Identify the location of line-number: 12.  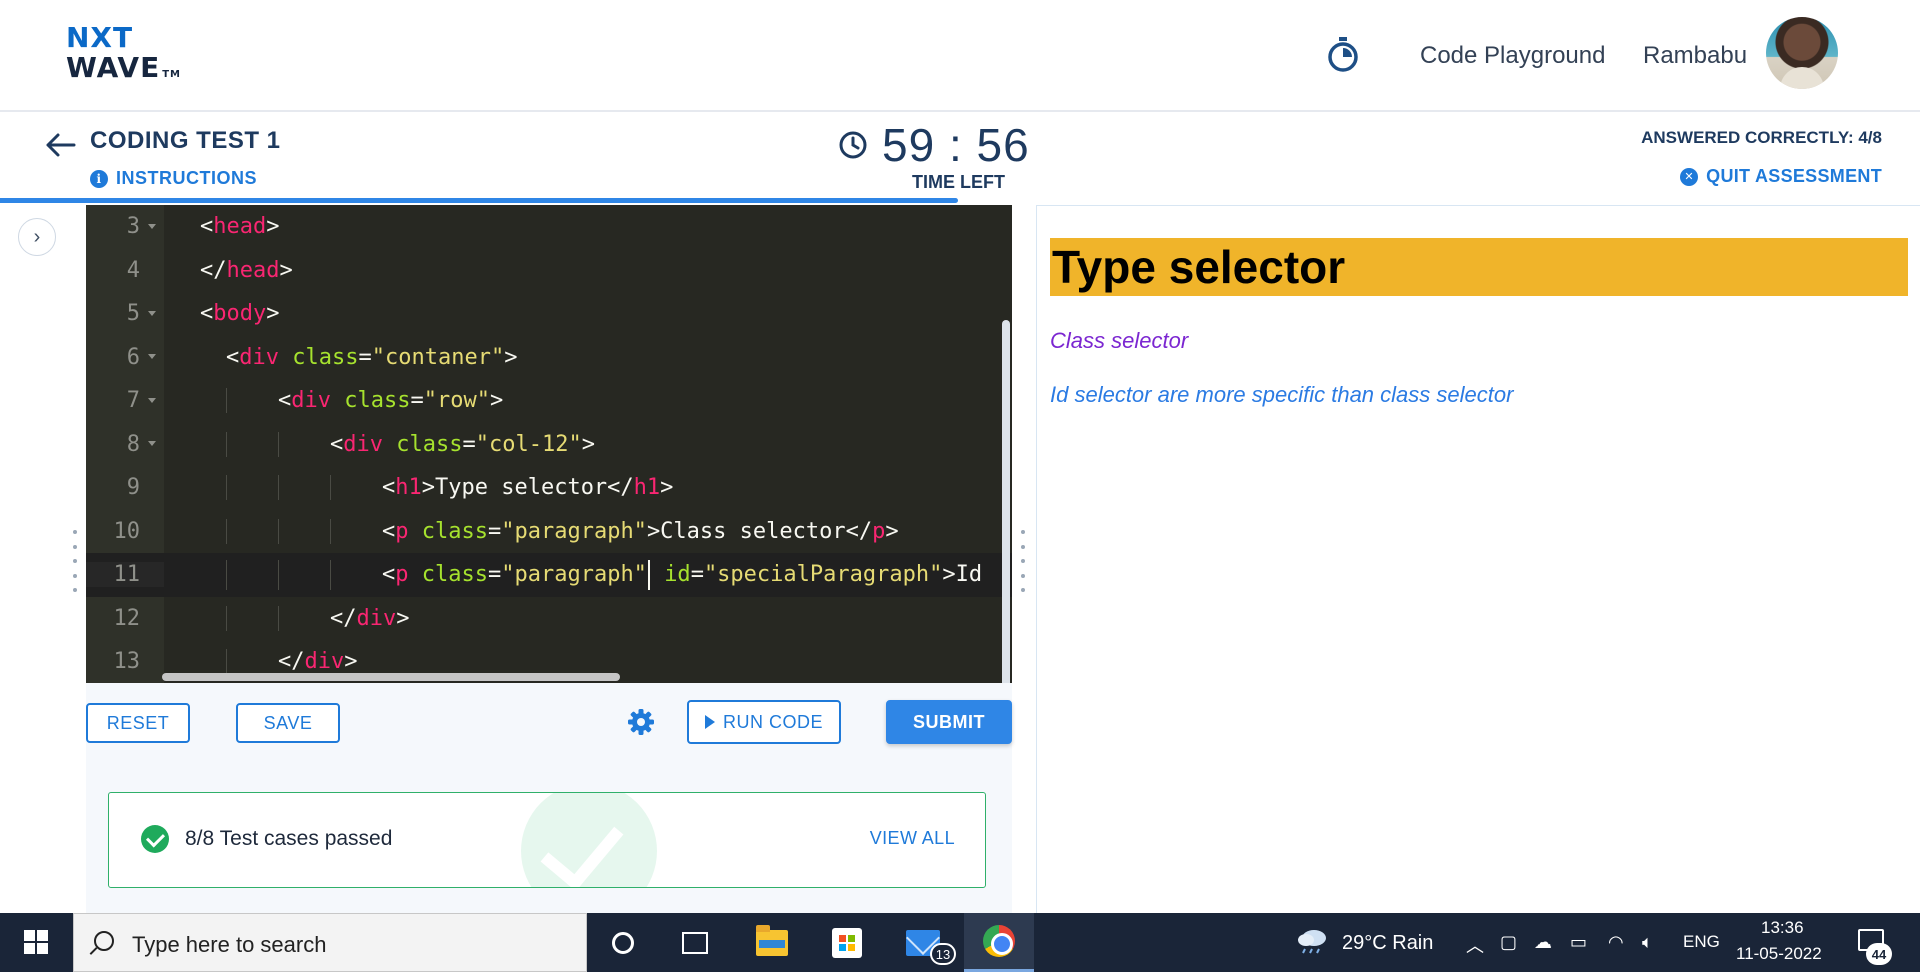
(127, 618).